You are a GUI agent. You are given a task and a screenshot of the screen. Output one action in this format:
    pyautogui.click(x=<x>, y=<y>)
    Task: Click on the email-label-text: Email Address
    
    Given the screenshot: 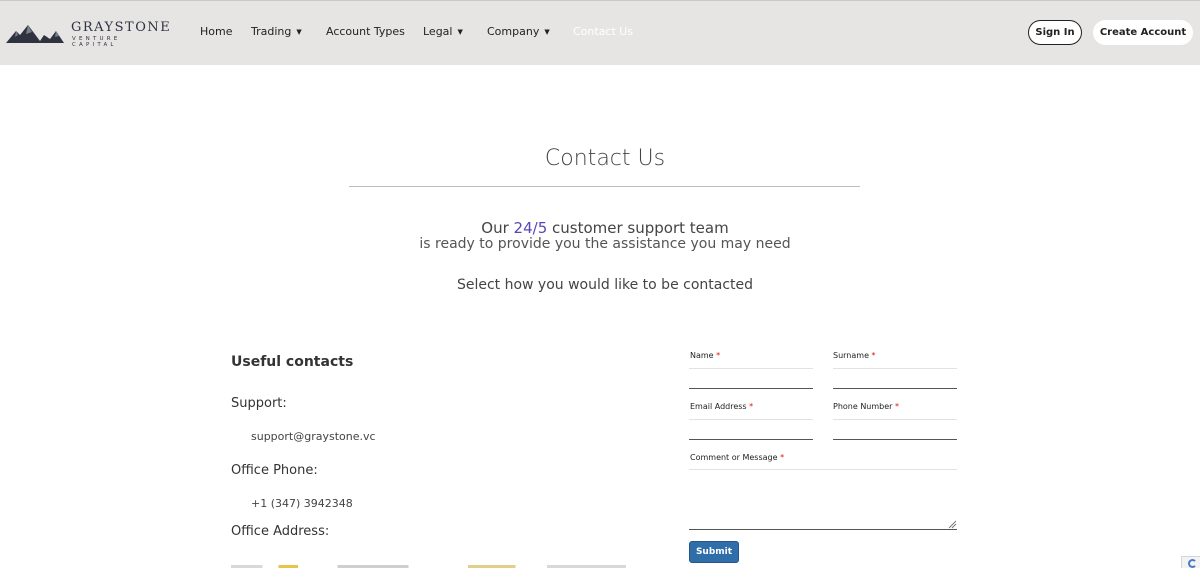 What is the action you would take?
    pyautogui.click(x=718, y=406)
    